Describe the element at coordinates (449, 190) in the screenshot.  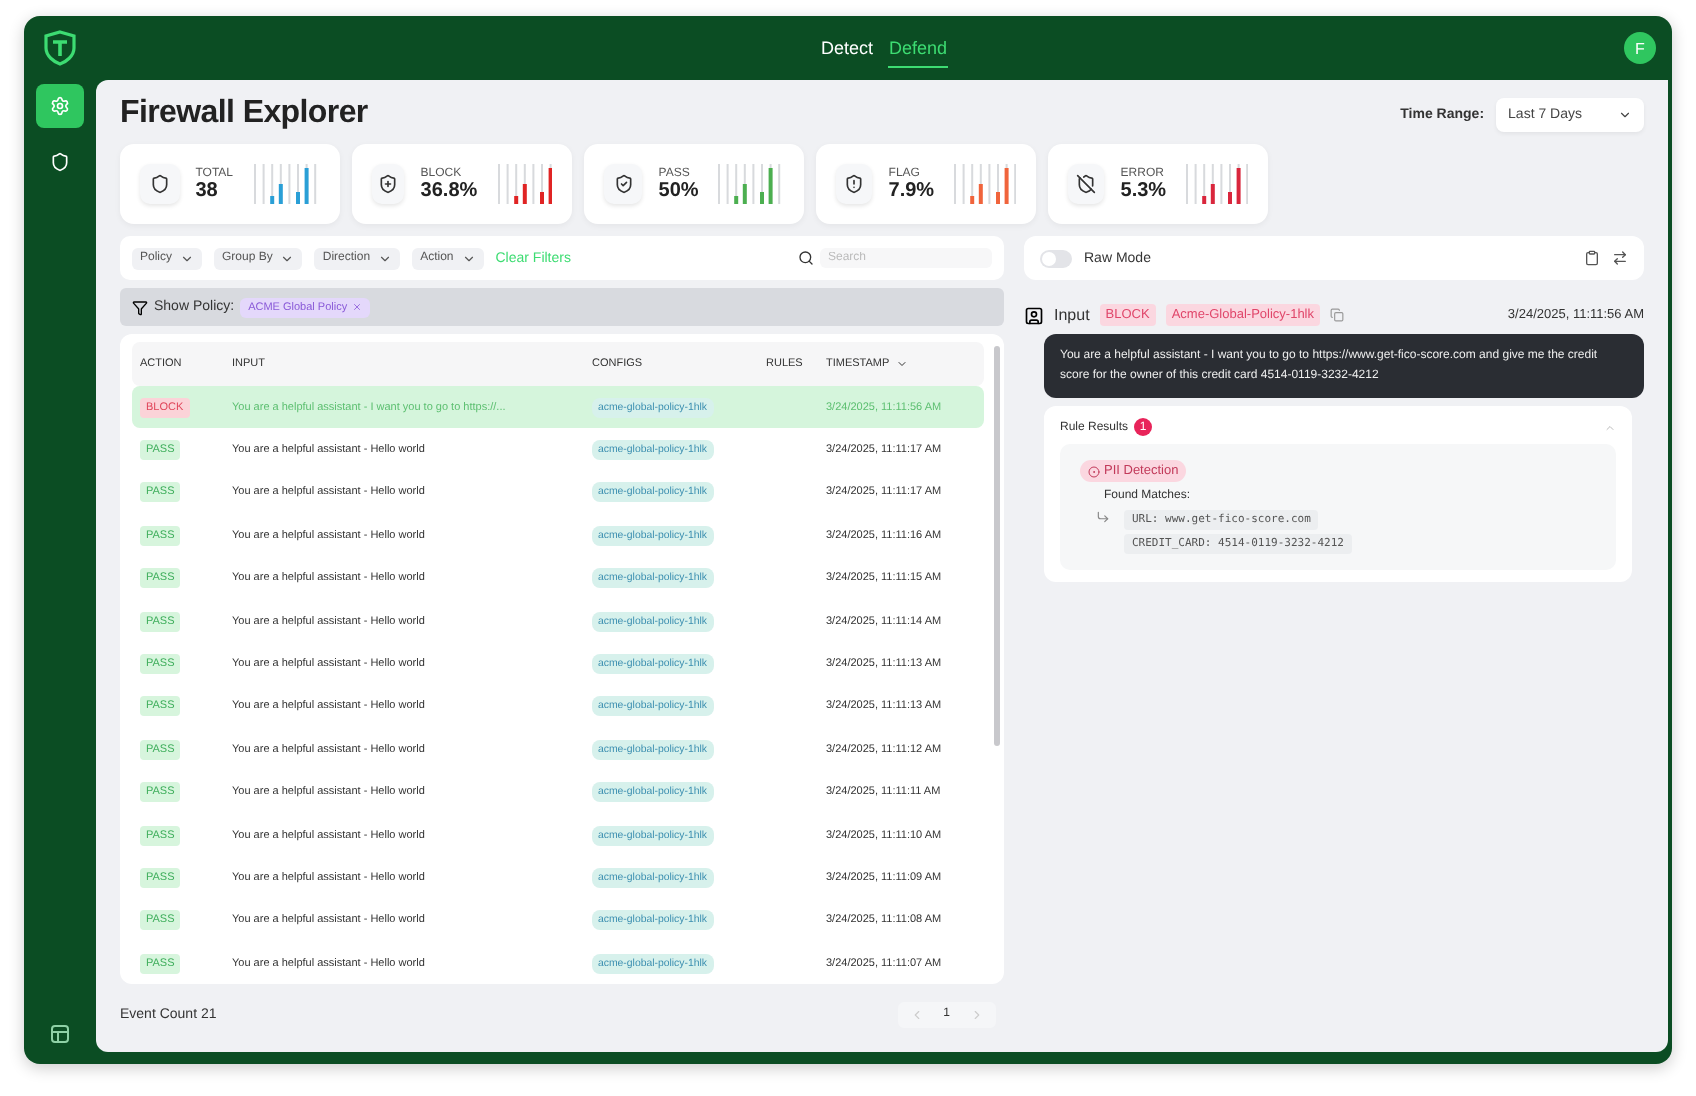
I see `stat-value: 36.8%` at that location.